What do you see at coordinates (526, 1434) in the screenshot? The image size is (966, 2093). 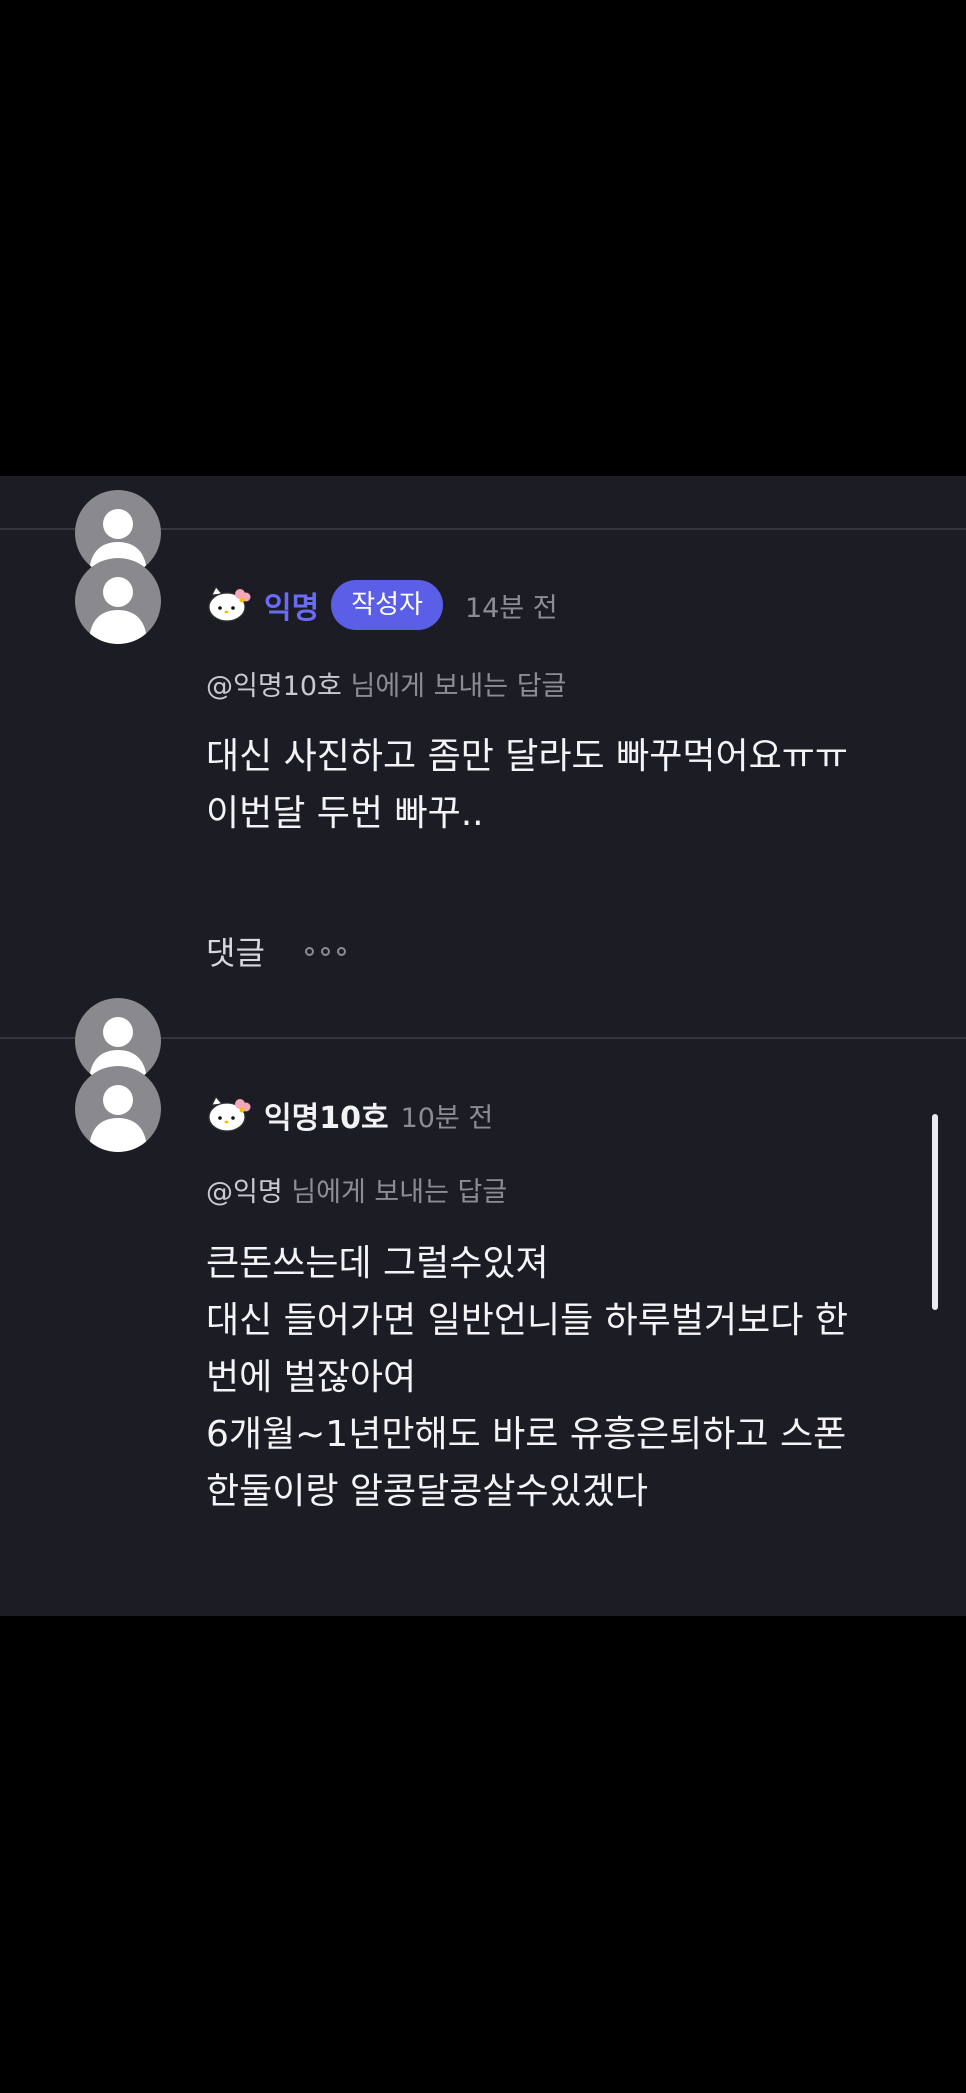 I see `comment-line: 6개월~1년만해도 바로 유흥은퇴하고 스폰` at bounding box center [526, 1434].